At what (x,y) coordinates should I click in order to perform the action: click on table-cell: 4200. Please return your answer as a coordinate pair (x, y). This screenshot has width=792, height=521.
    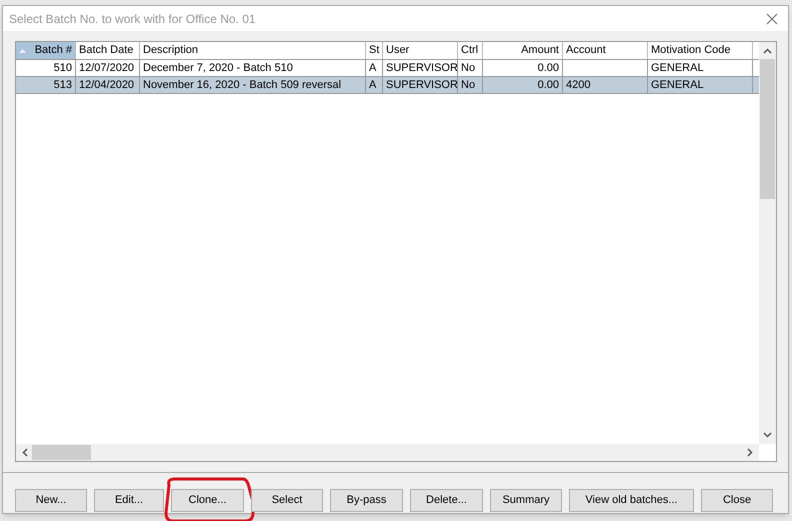
    Looking at the image, I should click on (605, 85).